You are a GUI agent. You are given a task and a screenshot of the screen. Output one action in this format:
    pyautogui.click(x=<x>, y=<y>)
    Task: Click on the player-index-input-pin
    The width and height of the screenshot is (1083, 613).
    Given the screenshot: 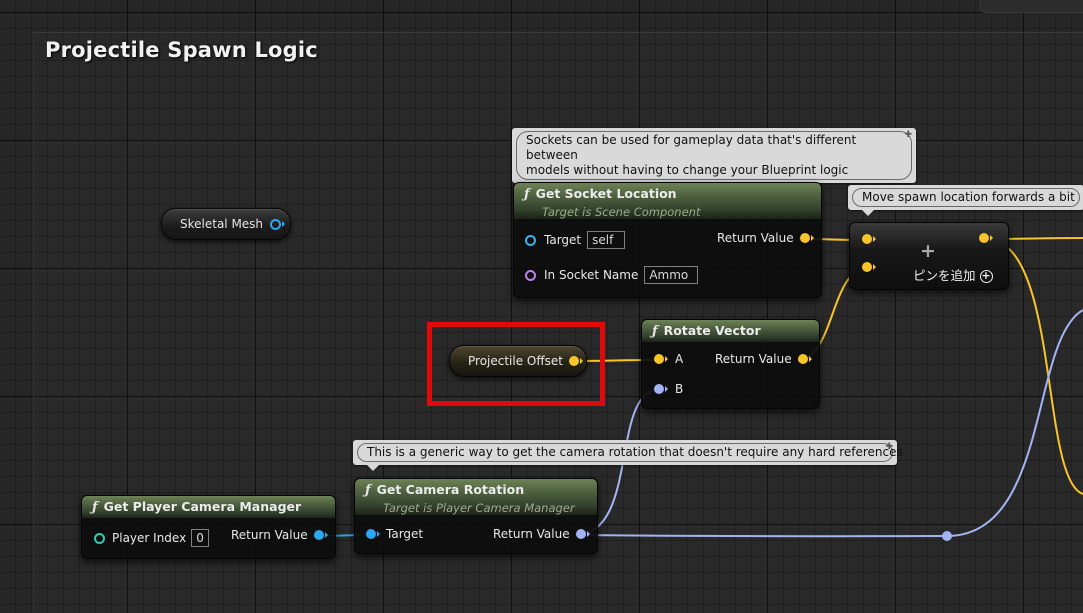 What is the action you would take?
    pyautogui.click(x=99, y=538)
    